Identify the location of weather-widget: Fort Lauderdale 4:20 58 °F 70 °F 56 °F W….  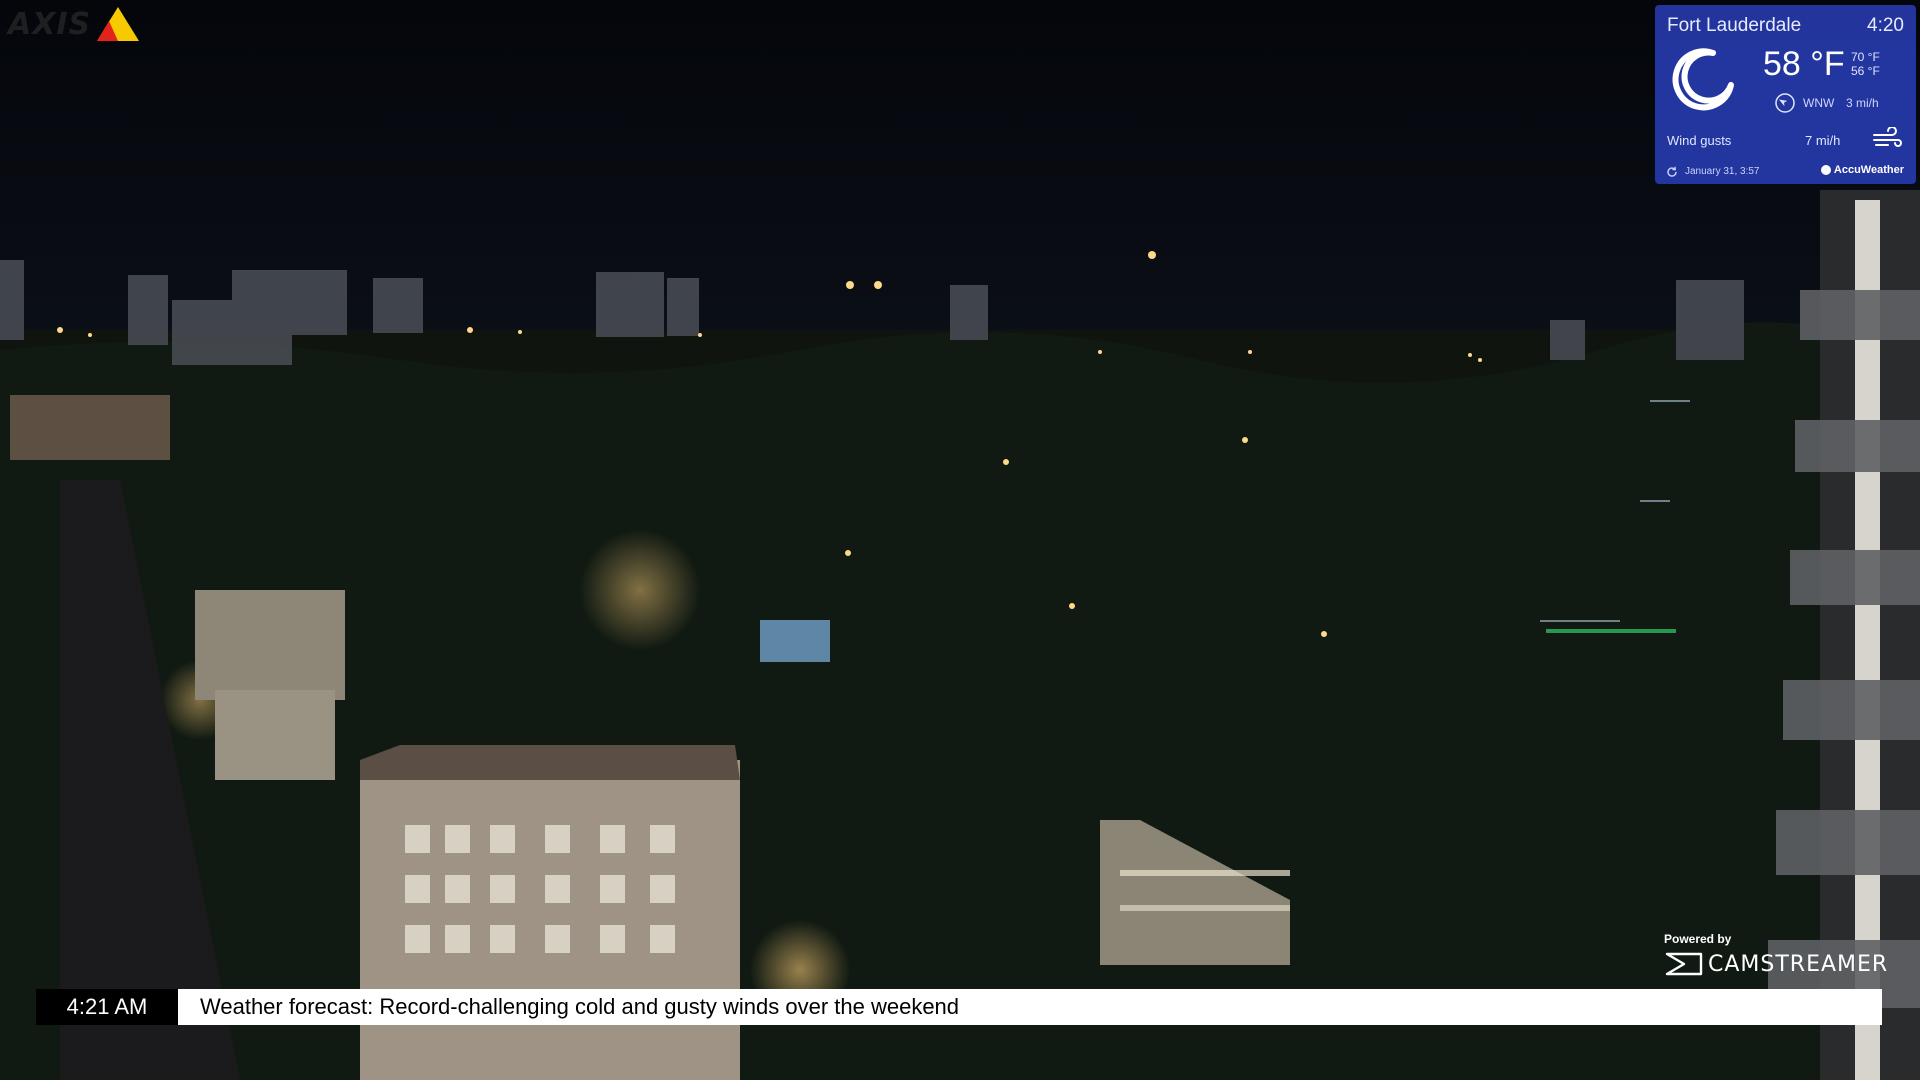
(1785, 94).